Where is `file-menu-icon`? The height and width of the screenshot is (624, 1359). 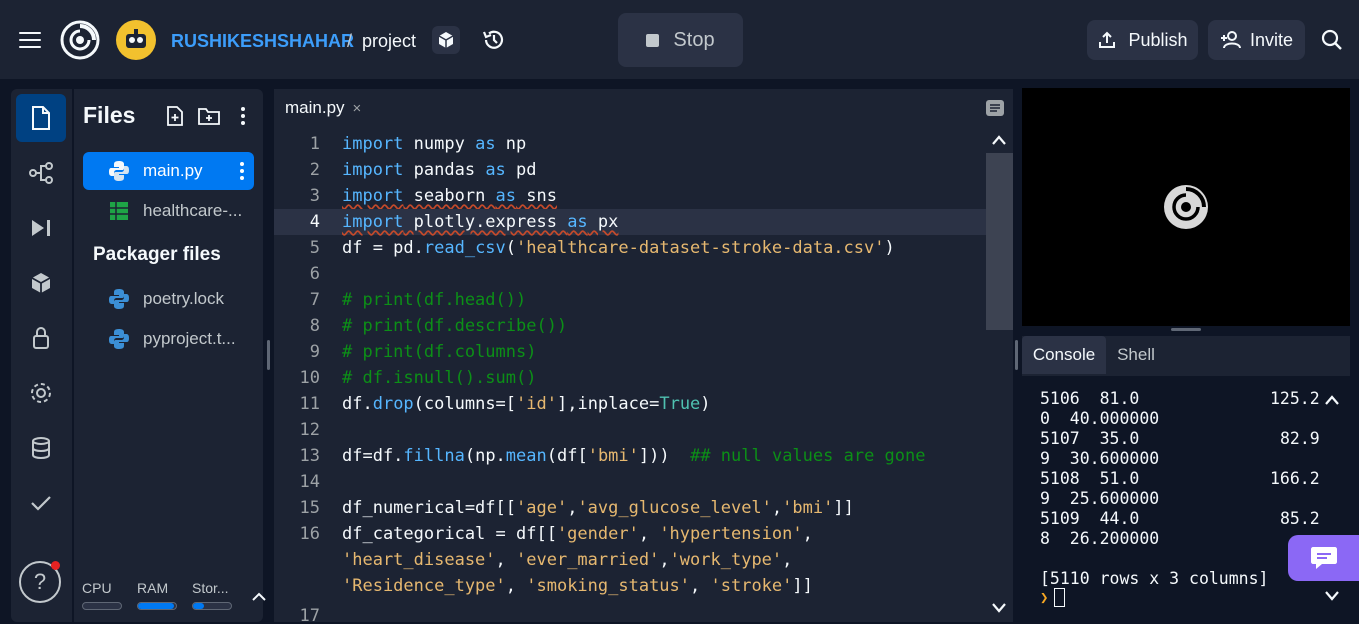 file-menu-icon is located at coordinates (242, 171).